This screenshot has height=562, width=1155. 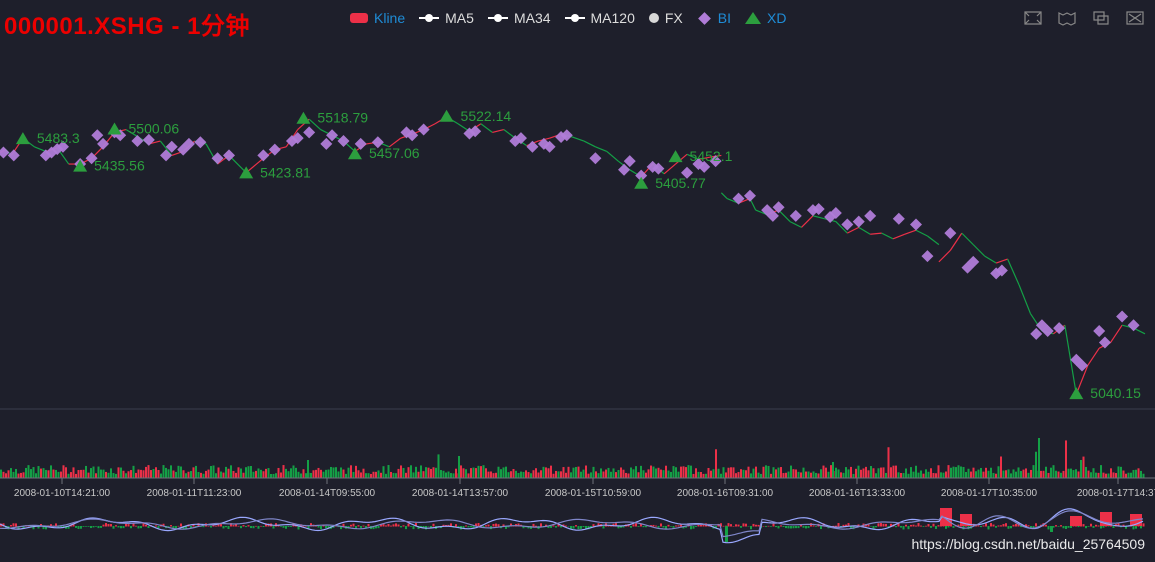 I want to click on xd-label: 5483.3, so click(x=58, y=138).